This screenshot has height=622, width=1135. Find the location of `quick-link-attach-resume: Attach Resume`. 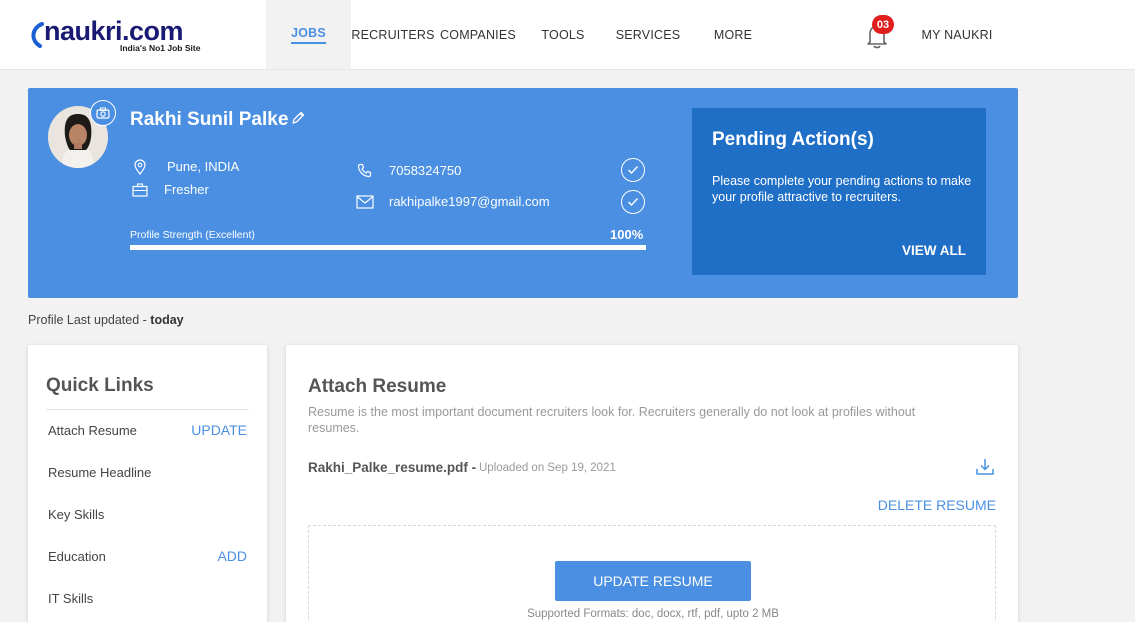

quick-link-attach-resume: Attach Resume is located at coordinates (92, 430).